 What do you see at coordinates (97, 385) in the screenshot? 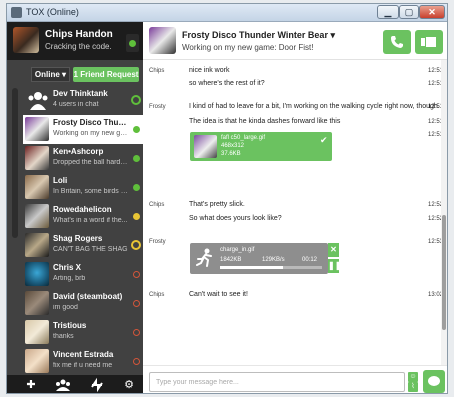
I see `file-transfers-icon` at bounding box center [97, 385].